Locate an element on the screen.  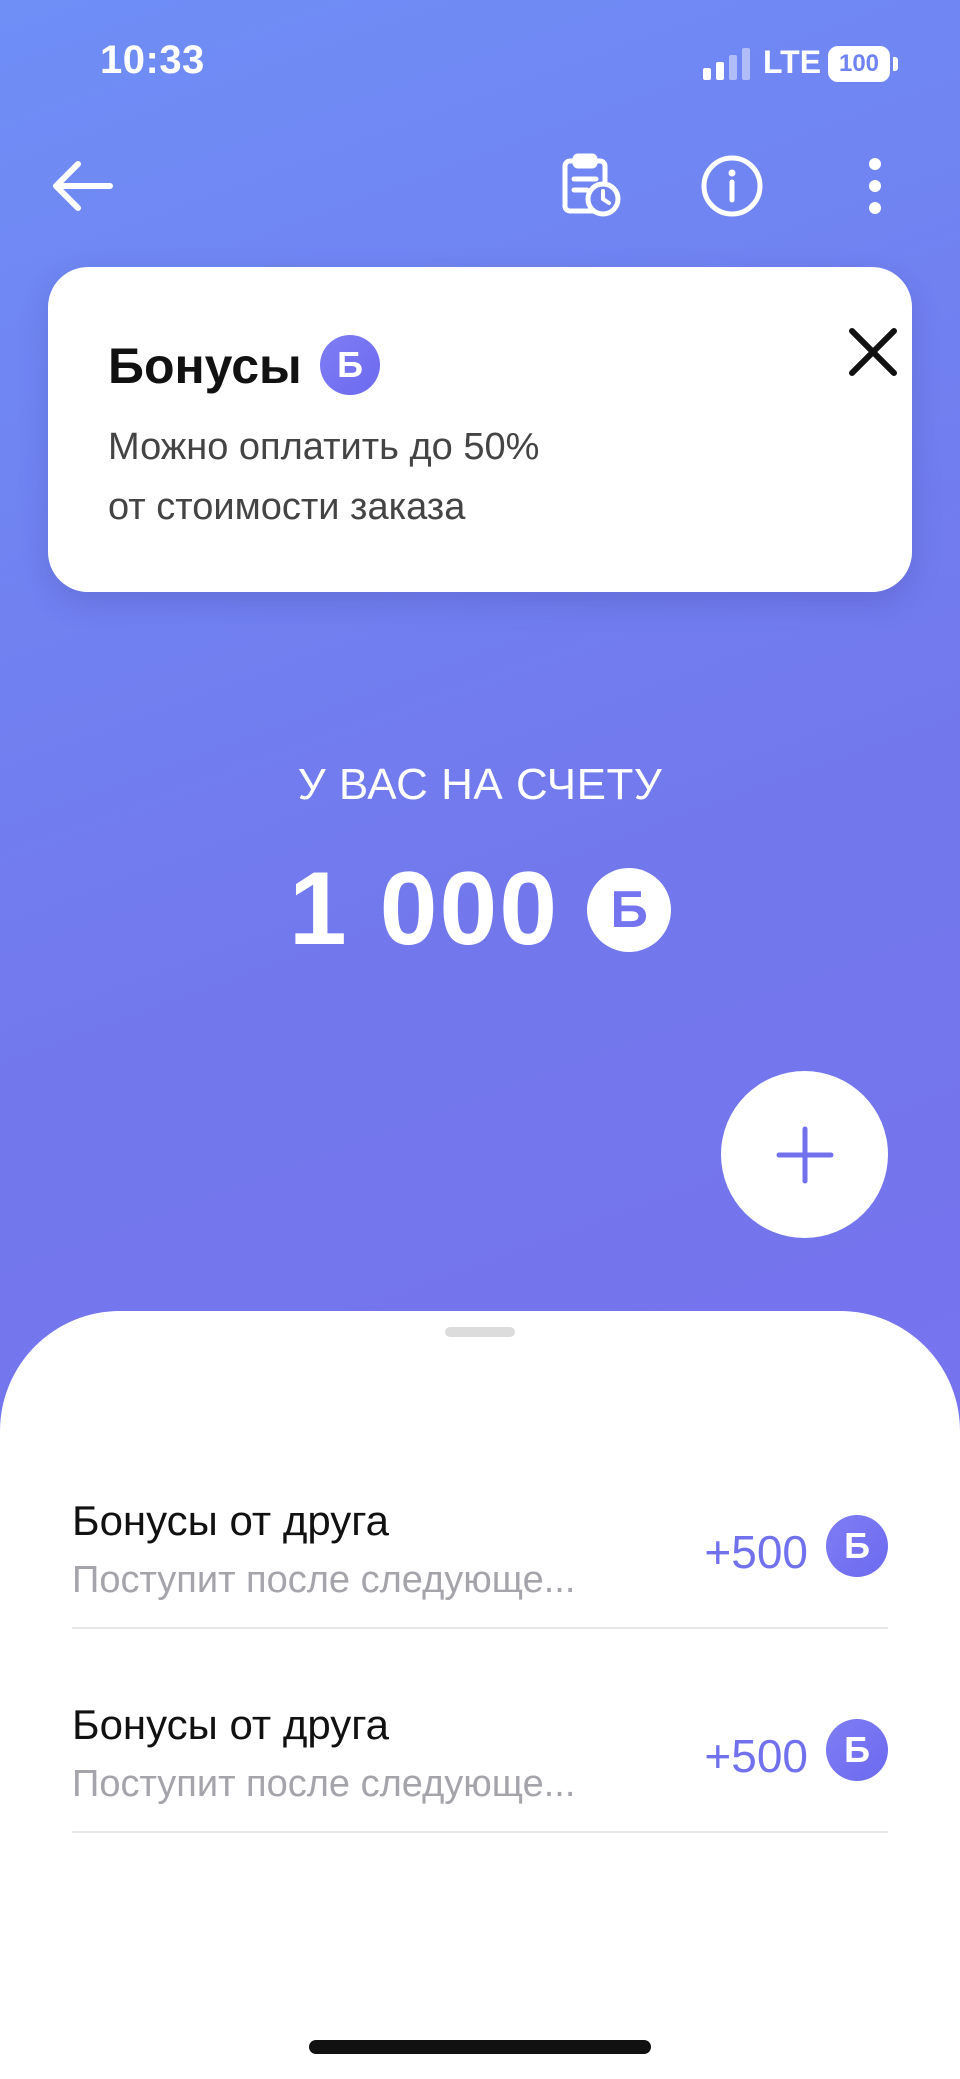
balance-row: 1 000 Б is located at coordinates (480, 909).